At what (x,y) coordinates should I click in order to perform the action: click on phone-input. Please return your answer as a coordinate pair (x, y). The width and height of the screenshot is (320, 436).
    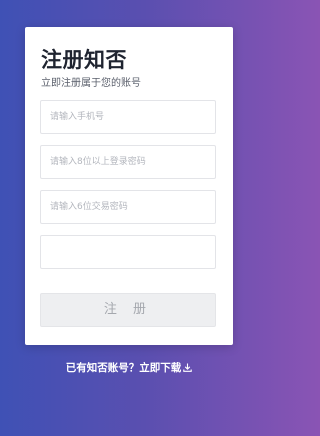
    Looking at the image, I should click on (128, 117).